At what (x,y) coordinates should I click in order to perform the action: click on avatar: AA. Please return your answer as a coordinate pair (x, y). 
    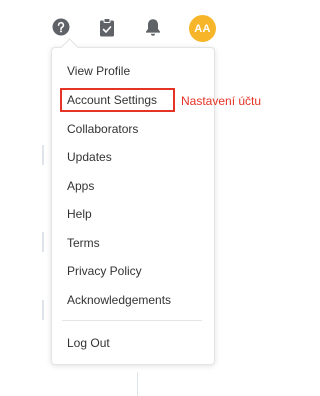
    Looking at the image, I should click on (202, 28).